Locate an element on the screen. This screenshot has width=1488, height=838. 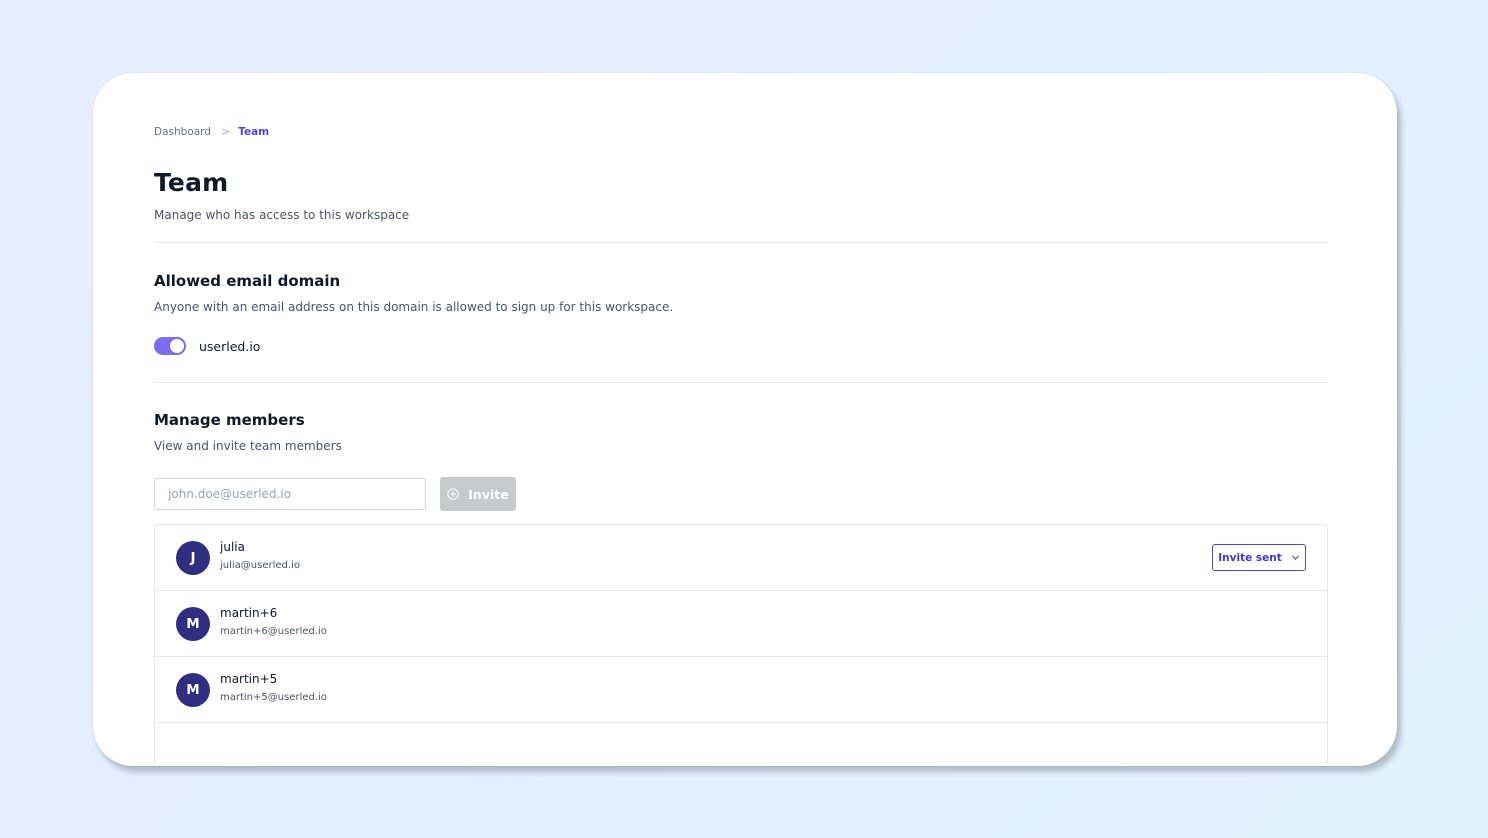
email-domain-section-title: Allowed email domain is located at coordinates (247, 281).